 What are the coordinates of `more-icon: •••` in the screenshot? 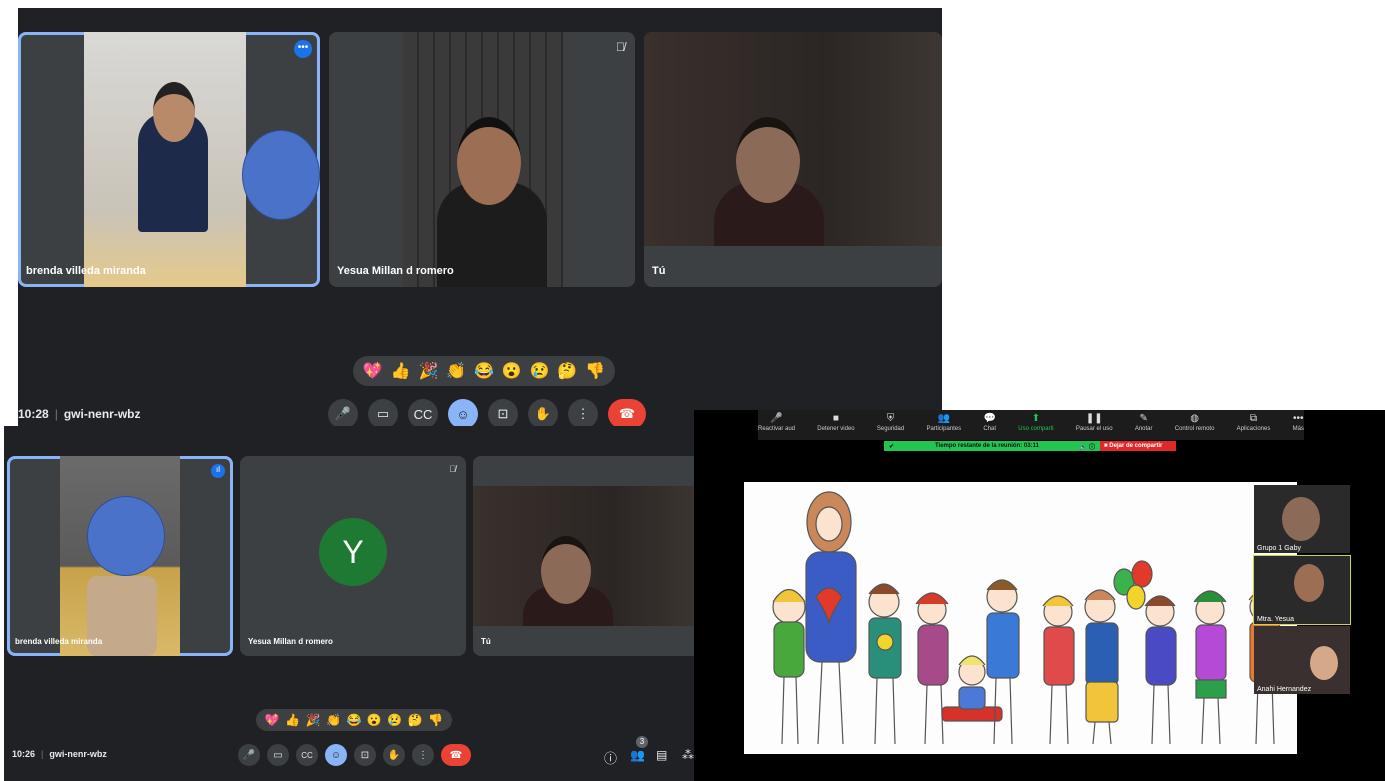 It's located at (1298, 418).